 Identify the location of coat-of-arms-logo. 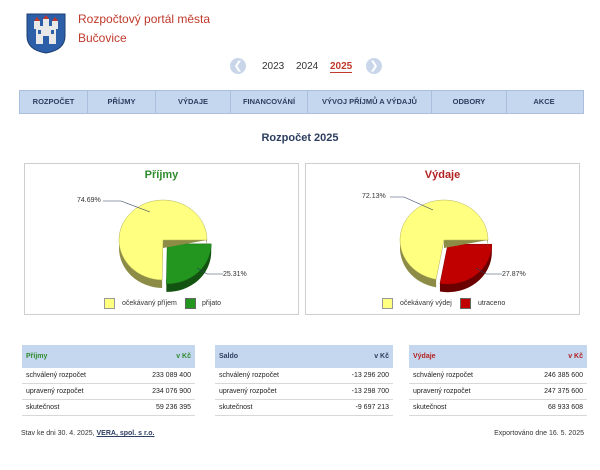
(46, 33).